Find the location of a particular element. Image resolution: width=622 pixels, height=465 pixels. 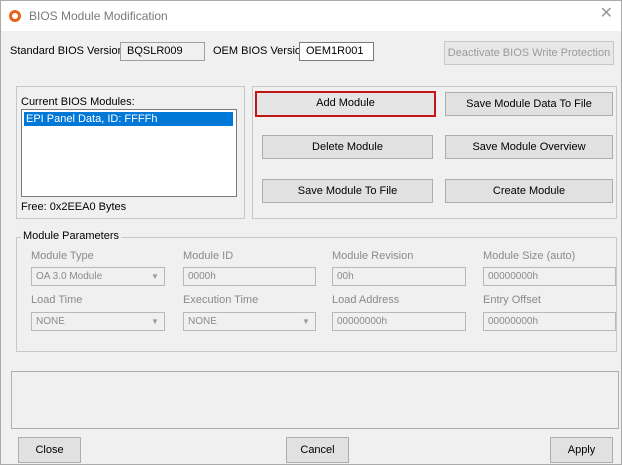

load-time-label: Load Time is located at coordinates (57, 300).